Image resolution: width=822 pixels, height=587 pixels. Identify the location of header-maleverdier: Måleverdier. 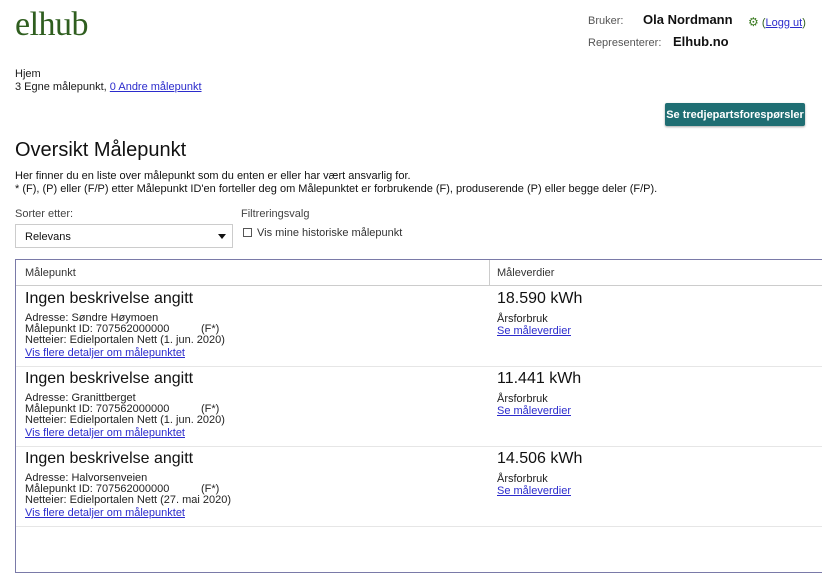
(526, 273).